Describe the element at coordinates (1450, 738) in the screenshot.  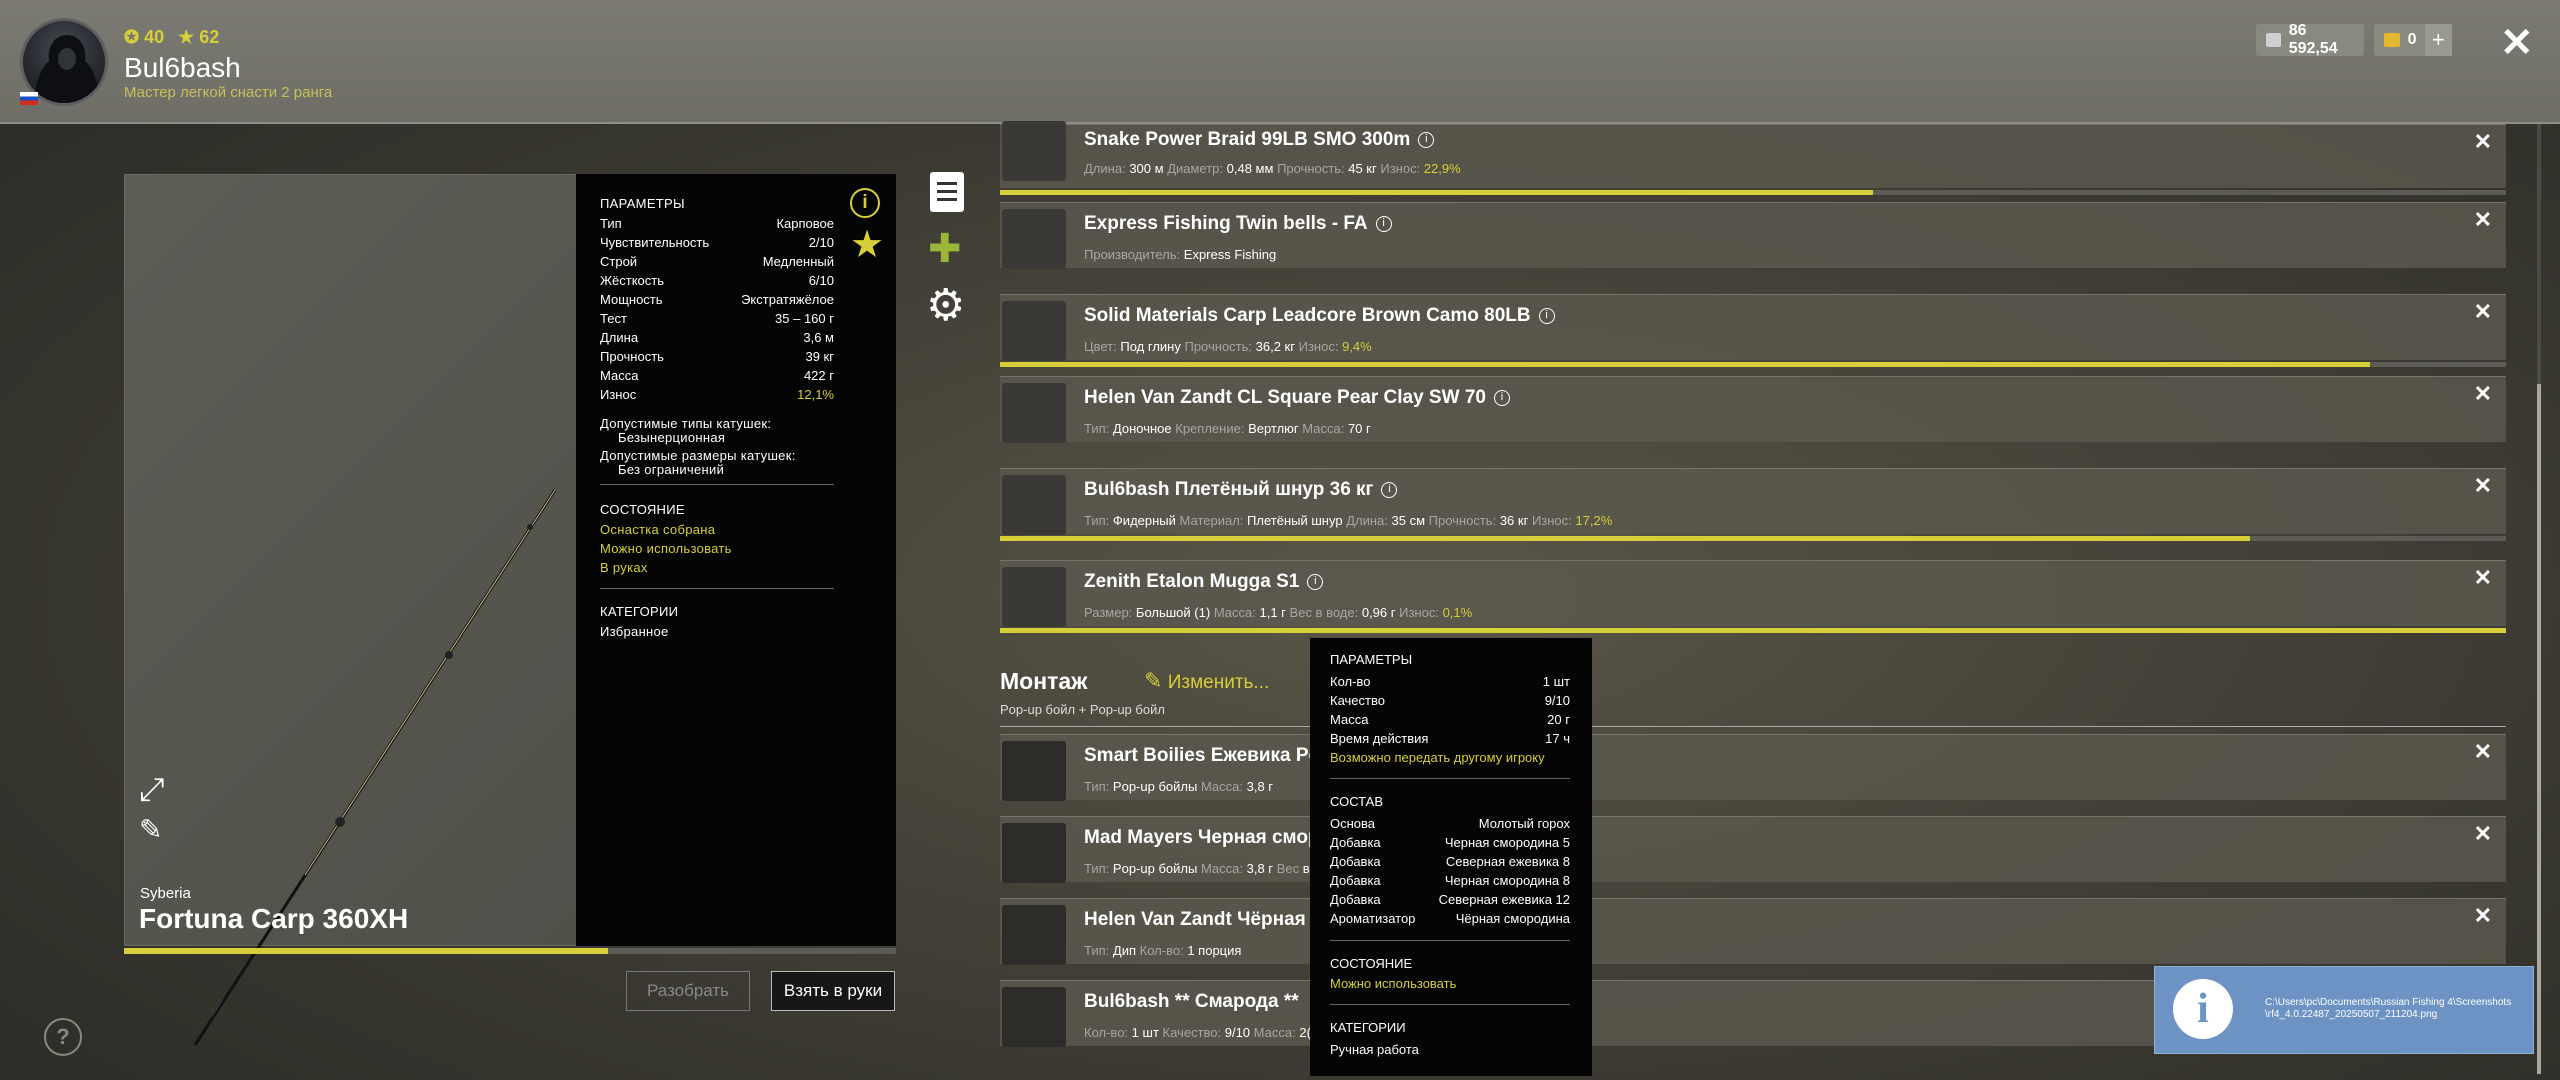
I see `tooltip-param-row: Время действия 17 ч` at that location.